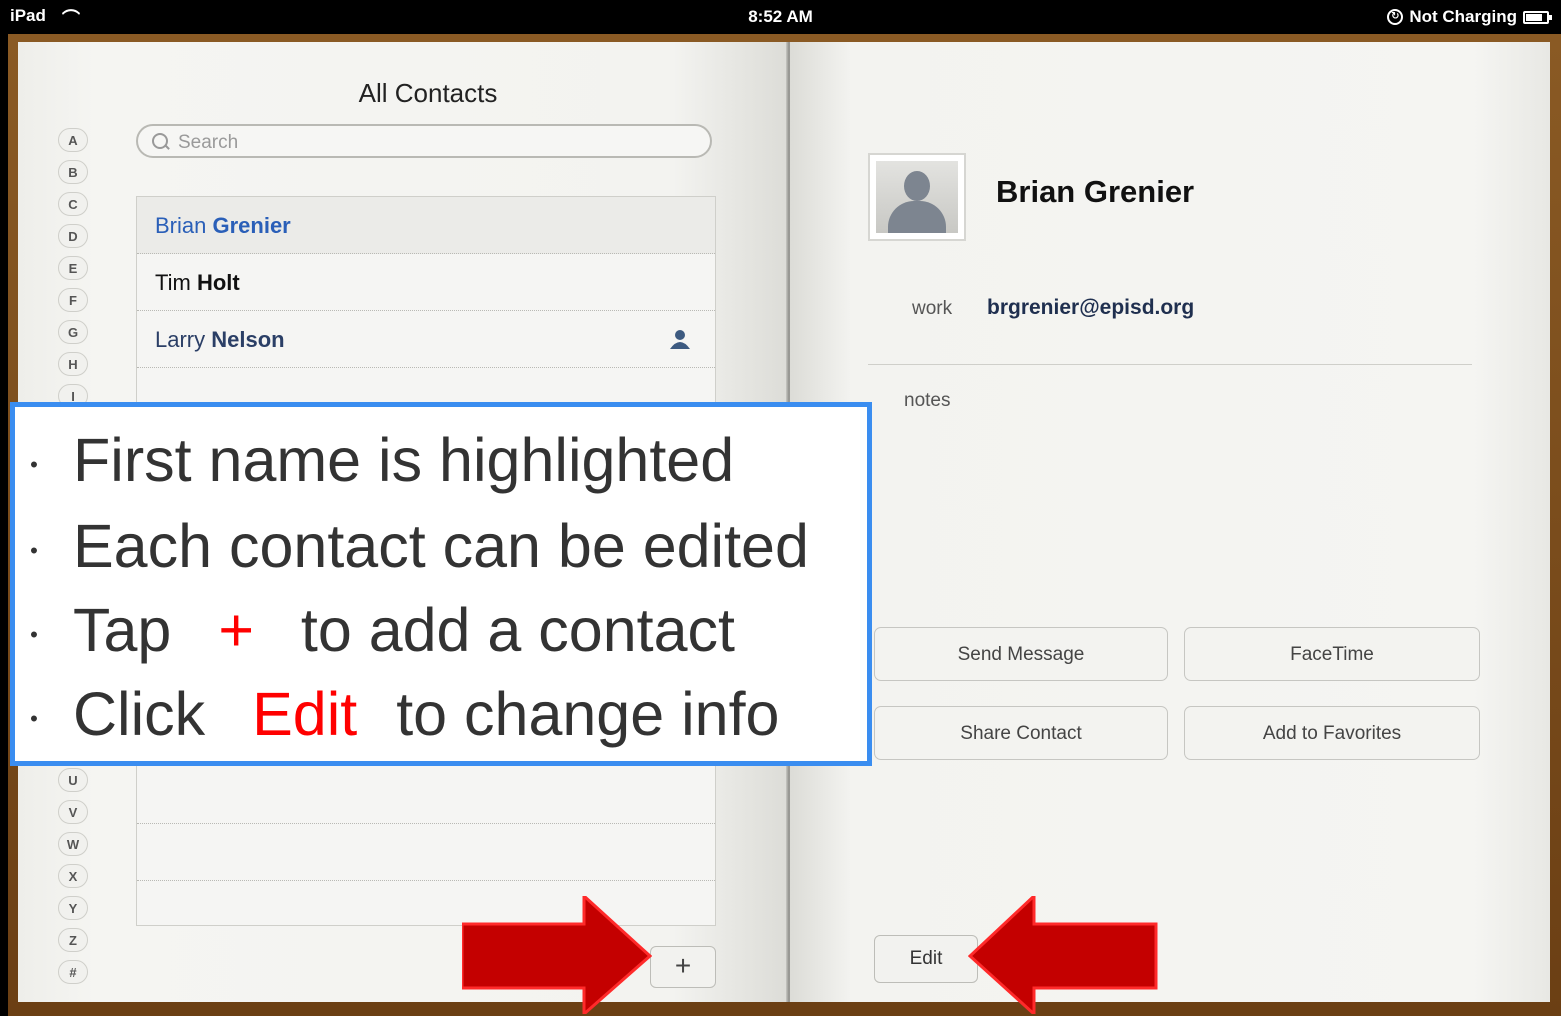  Describe the element at coordinates (1095, 191) in the screenshot. I see `contact-name: Brian Grenier` at that location.